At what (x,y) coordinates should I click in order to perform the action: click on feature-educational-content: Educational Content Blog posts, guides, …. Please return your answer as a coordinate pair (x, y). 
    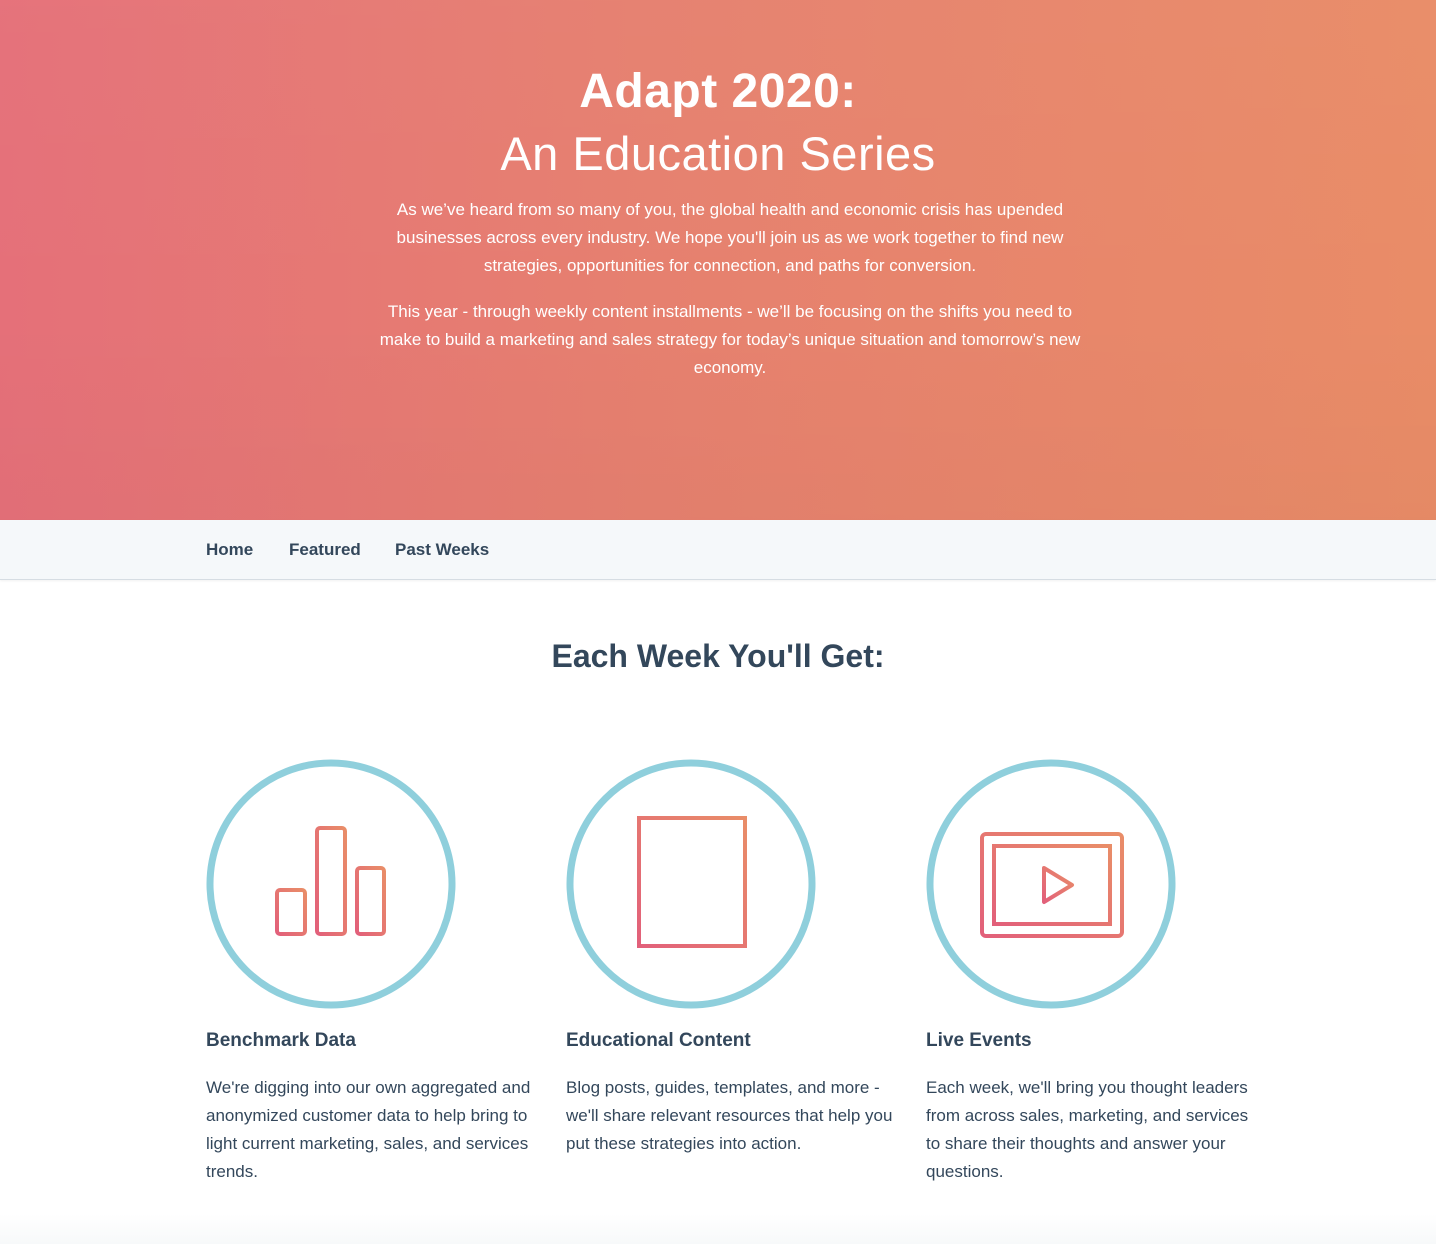
    Looking at the image, I should click on (736, 955).